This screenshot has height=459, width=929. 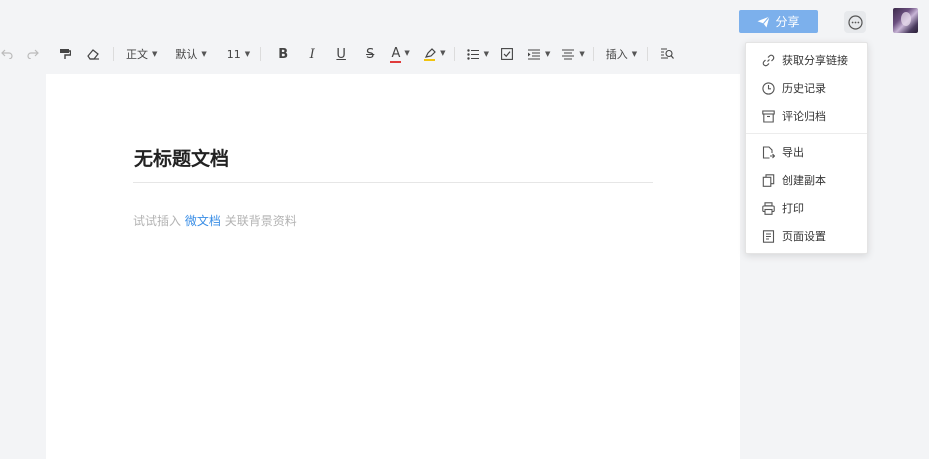 What do you see at coordinates (431, 52) in the screenshot?
I see `highlighter-icon` at bounding box center [431, 52].